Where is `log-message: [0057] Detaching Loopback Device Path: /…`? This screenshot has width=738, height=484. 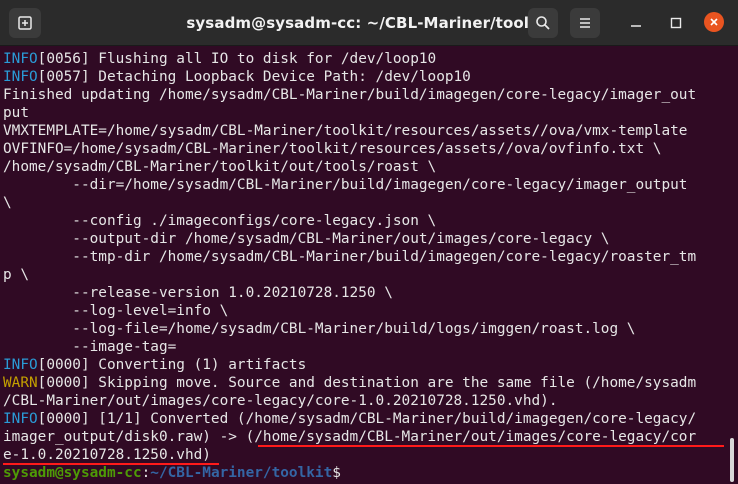 log-message: [0057] Detaching Loopback Device Path: /… is located at coordinates (254, 77).